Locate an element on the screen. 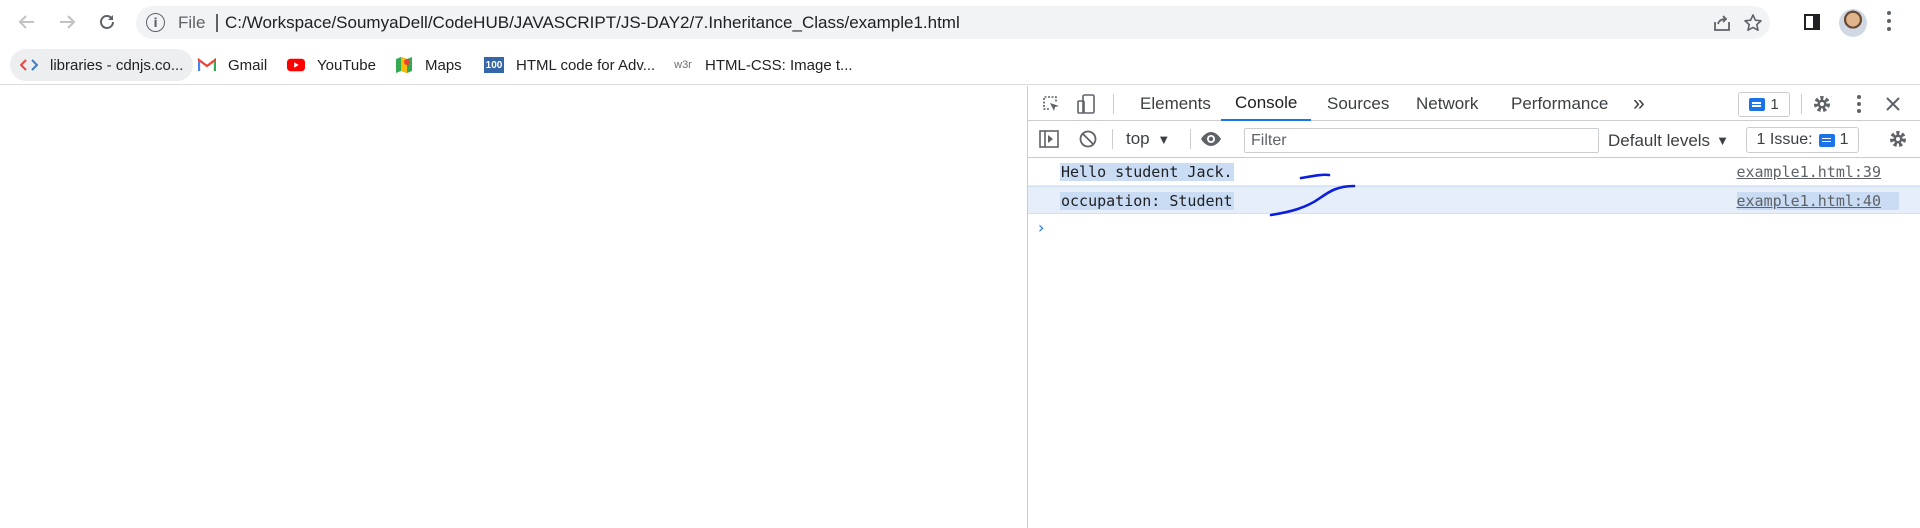 The image size is (1920, 528). filter-input is located at coordinates (1421, 140).